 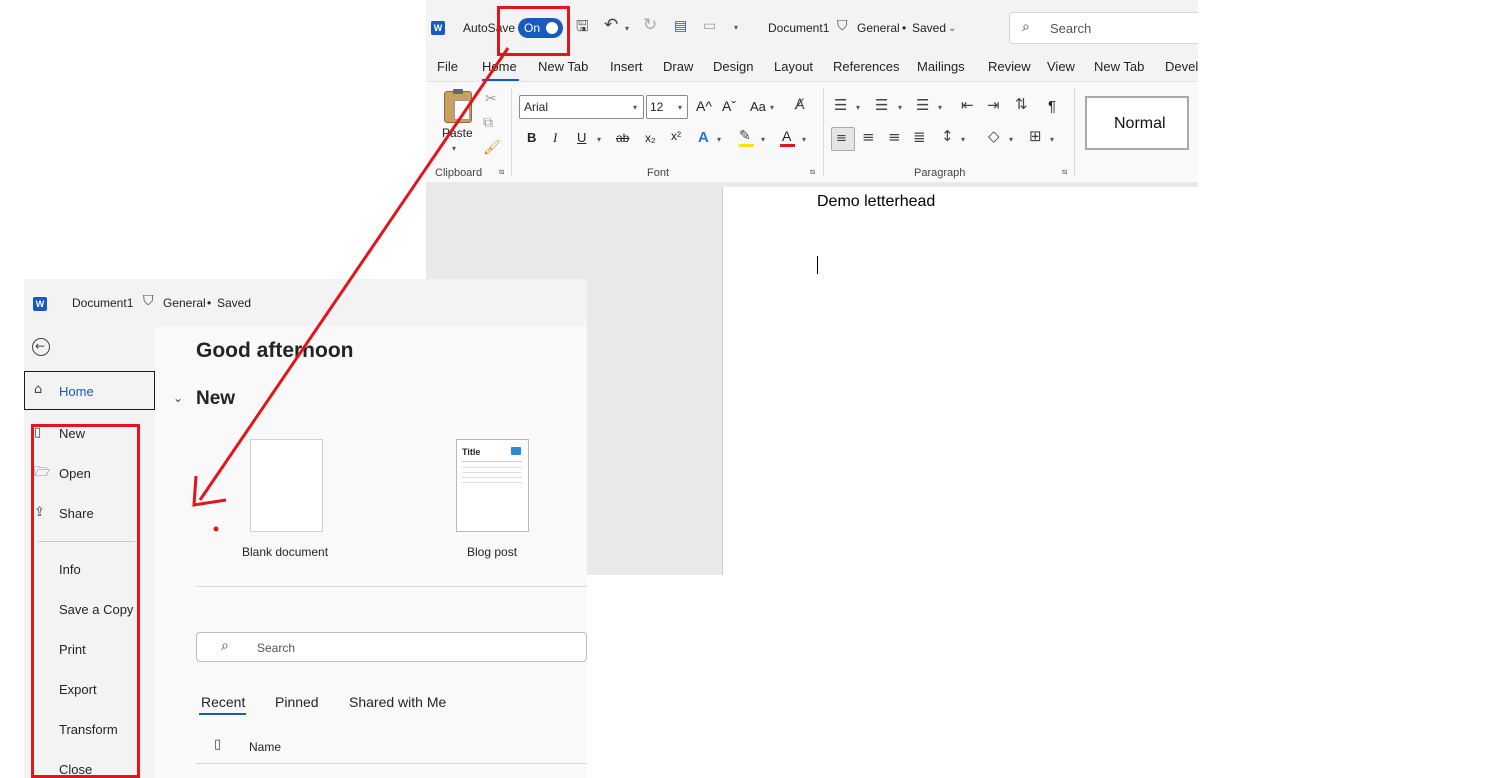 What do you see at coordinates (447, 66) in the screenshot?
I see `tab-file: File` at bounding box center [447, 66].